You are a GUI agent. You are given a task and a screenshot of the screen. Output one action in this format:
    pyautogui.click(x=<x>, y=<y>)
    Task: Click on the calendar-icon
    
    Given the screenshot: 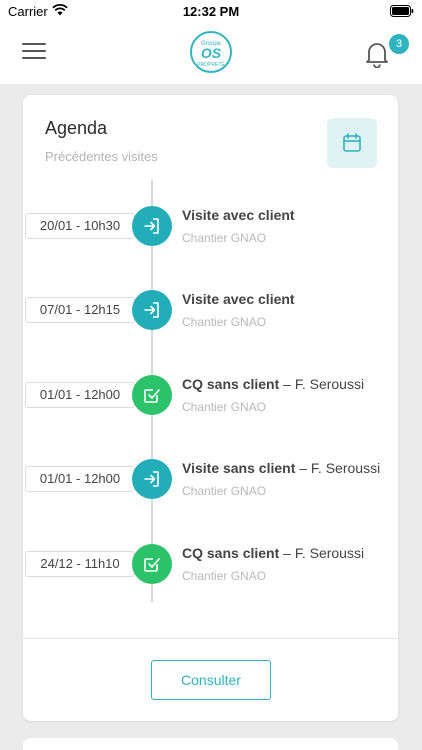 What is the action you would take?
    pyautogui.click(x=352, y=142)
    